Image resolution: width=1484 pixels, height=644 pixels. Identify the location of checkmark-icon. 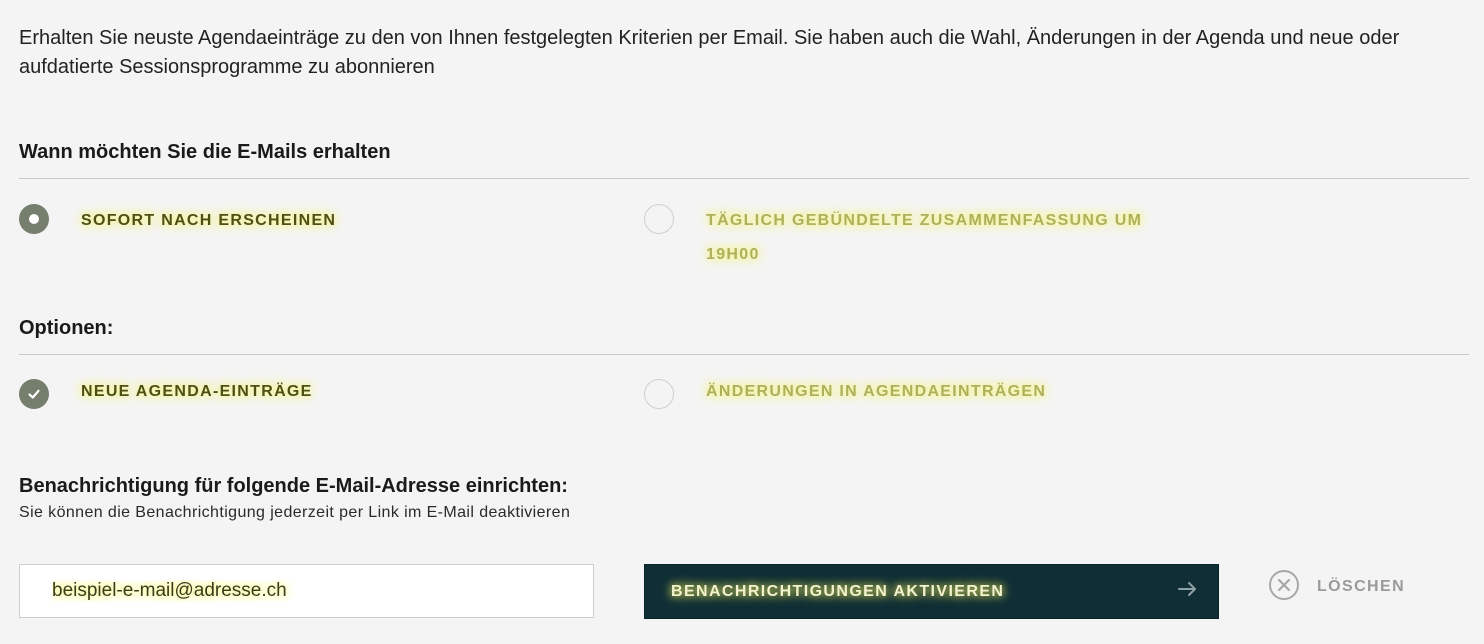
(34, 394).